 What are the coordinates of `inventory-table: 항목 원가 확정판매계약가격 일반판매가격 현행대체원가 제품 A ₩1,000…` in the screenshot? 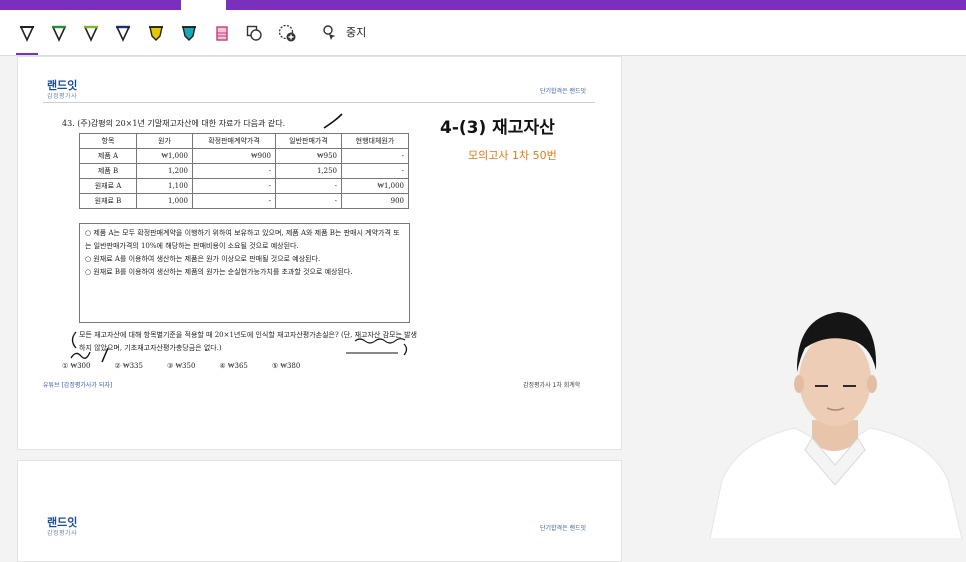 It's located at (244, 171).